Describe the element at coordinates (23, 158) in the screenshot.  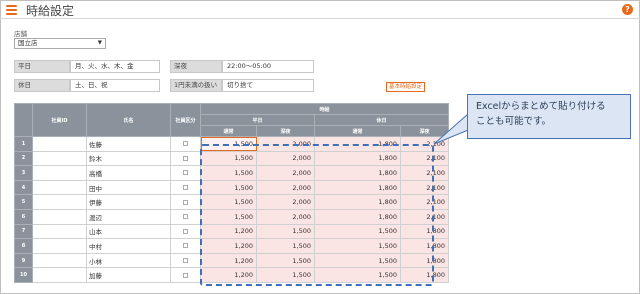
I see `row-number: 2` at that location.